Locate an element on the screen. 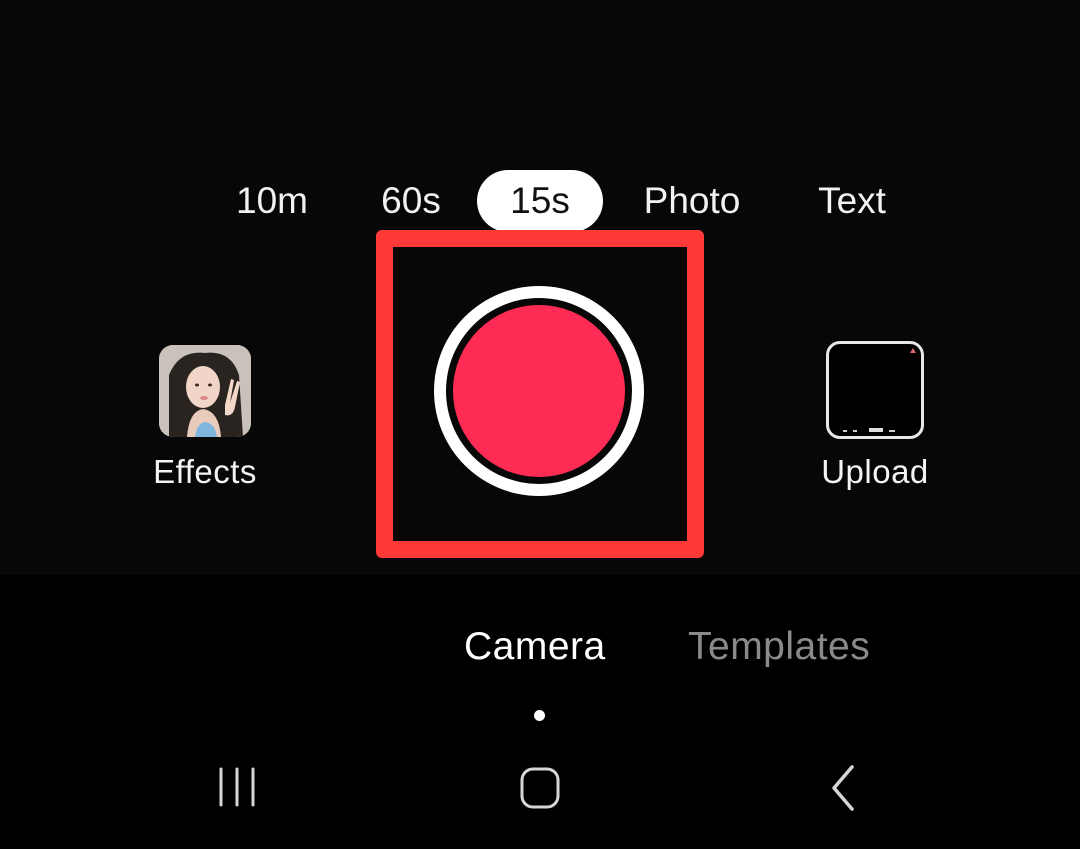 This screenshot has height=849, width=1080. record-icon is located at coordinates (539, 391).